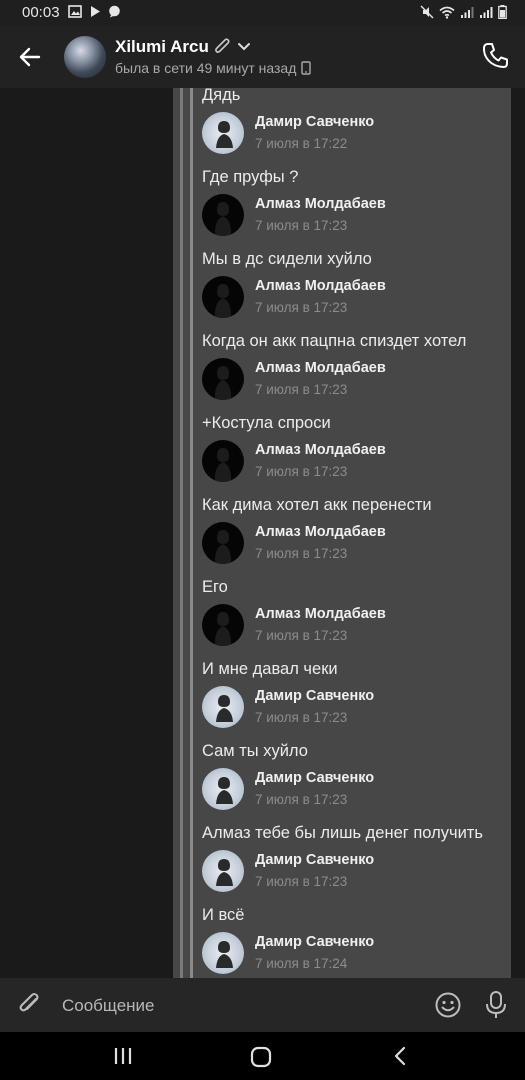  I want to click on message-date: 7 июля в 17:22, so click(301, 143).